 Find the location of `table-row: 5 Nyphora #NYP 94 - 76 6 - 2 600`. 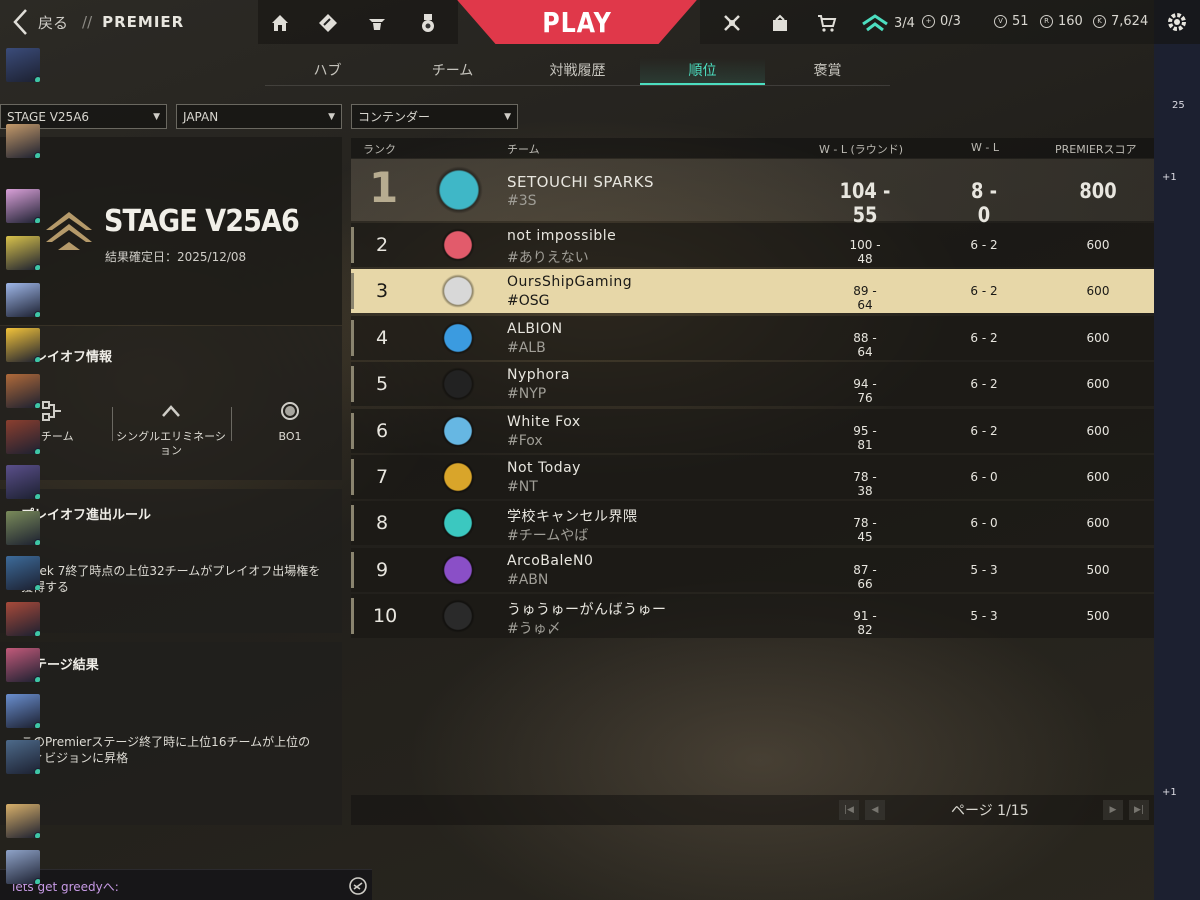

table-row: 5 Nyphora #NYP 94 - 76 6 - 2 600 is located at coordinates (752, 384).